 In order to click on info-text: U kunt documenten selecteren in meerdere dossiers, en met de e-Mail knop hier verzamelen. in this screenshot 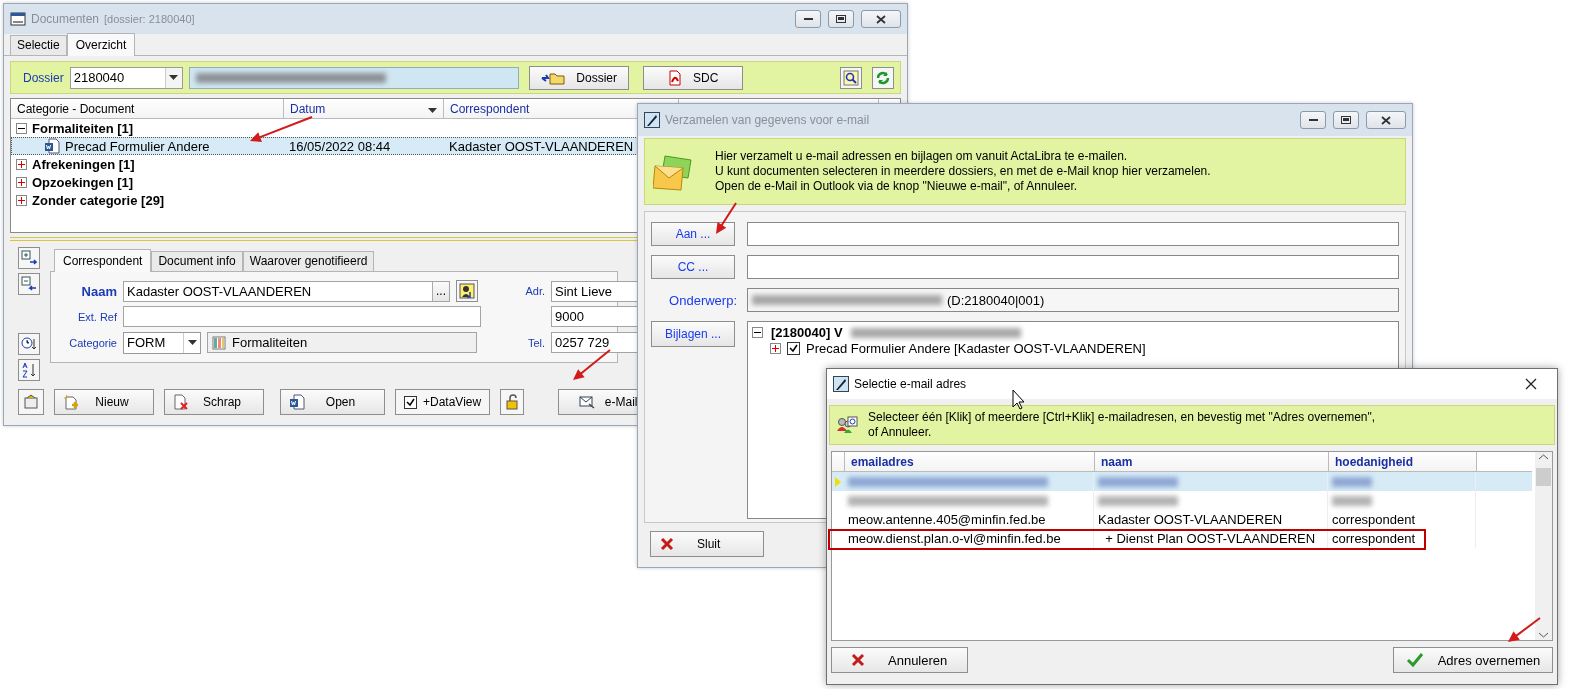, I will do `click(963, 171)`.